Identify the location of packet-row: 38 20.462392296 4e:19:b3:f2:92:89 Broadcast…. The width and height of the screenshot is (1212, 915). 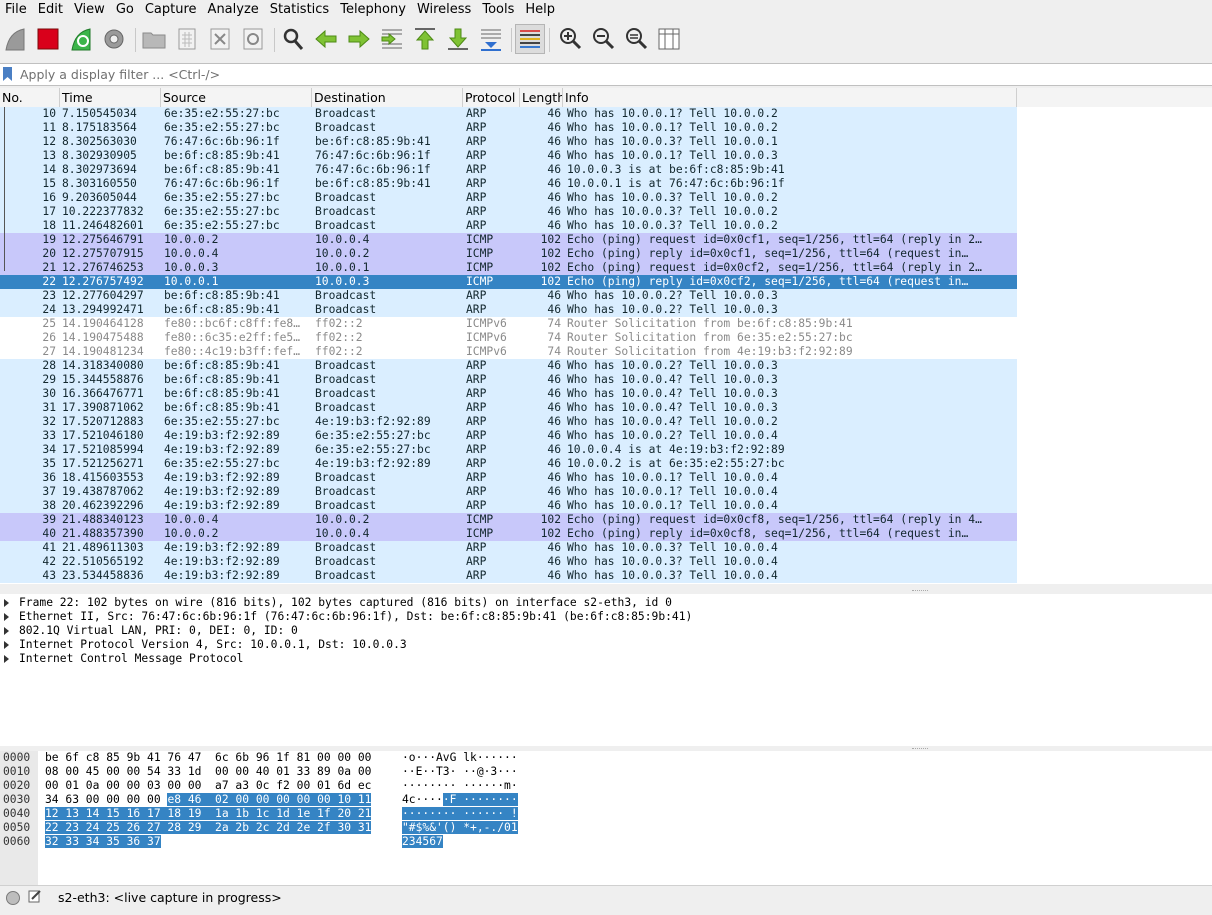
(508, 506).